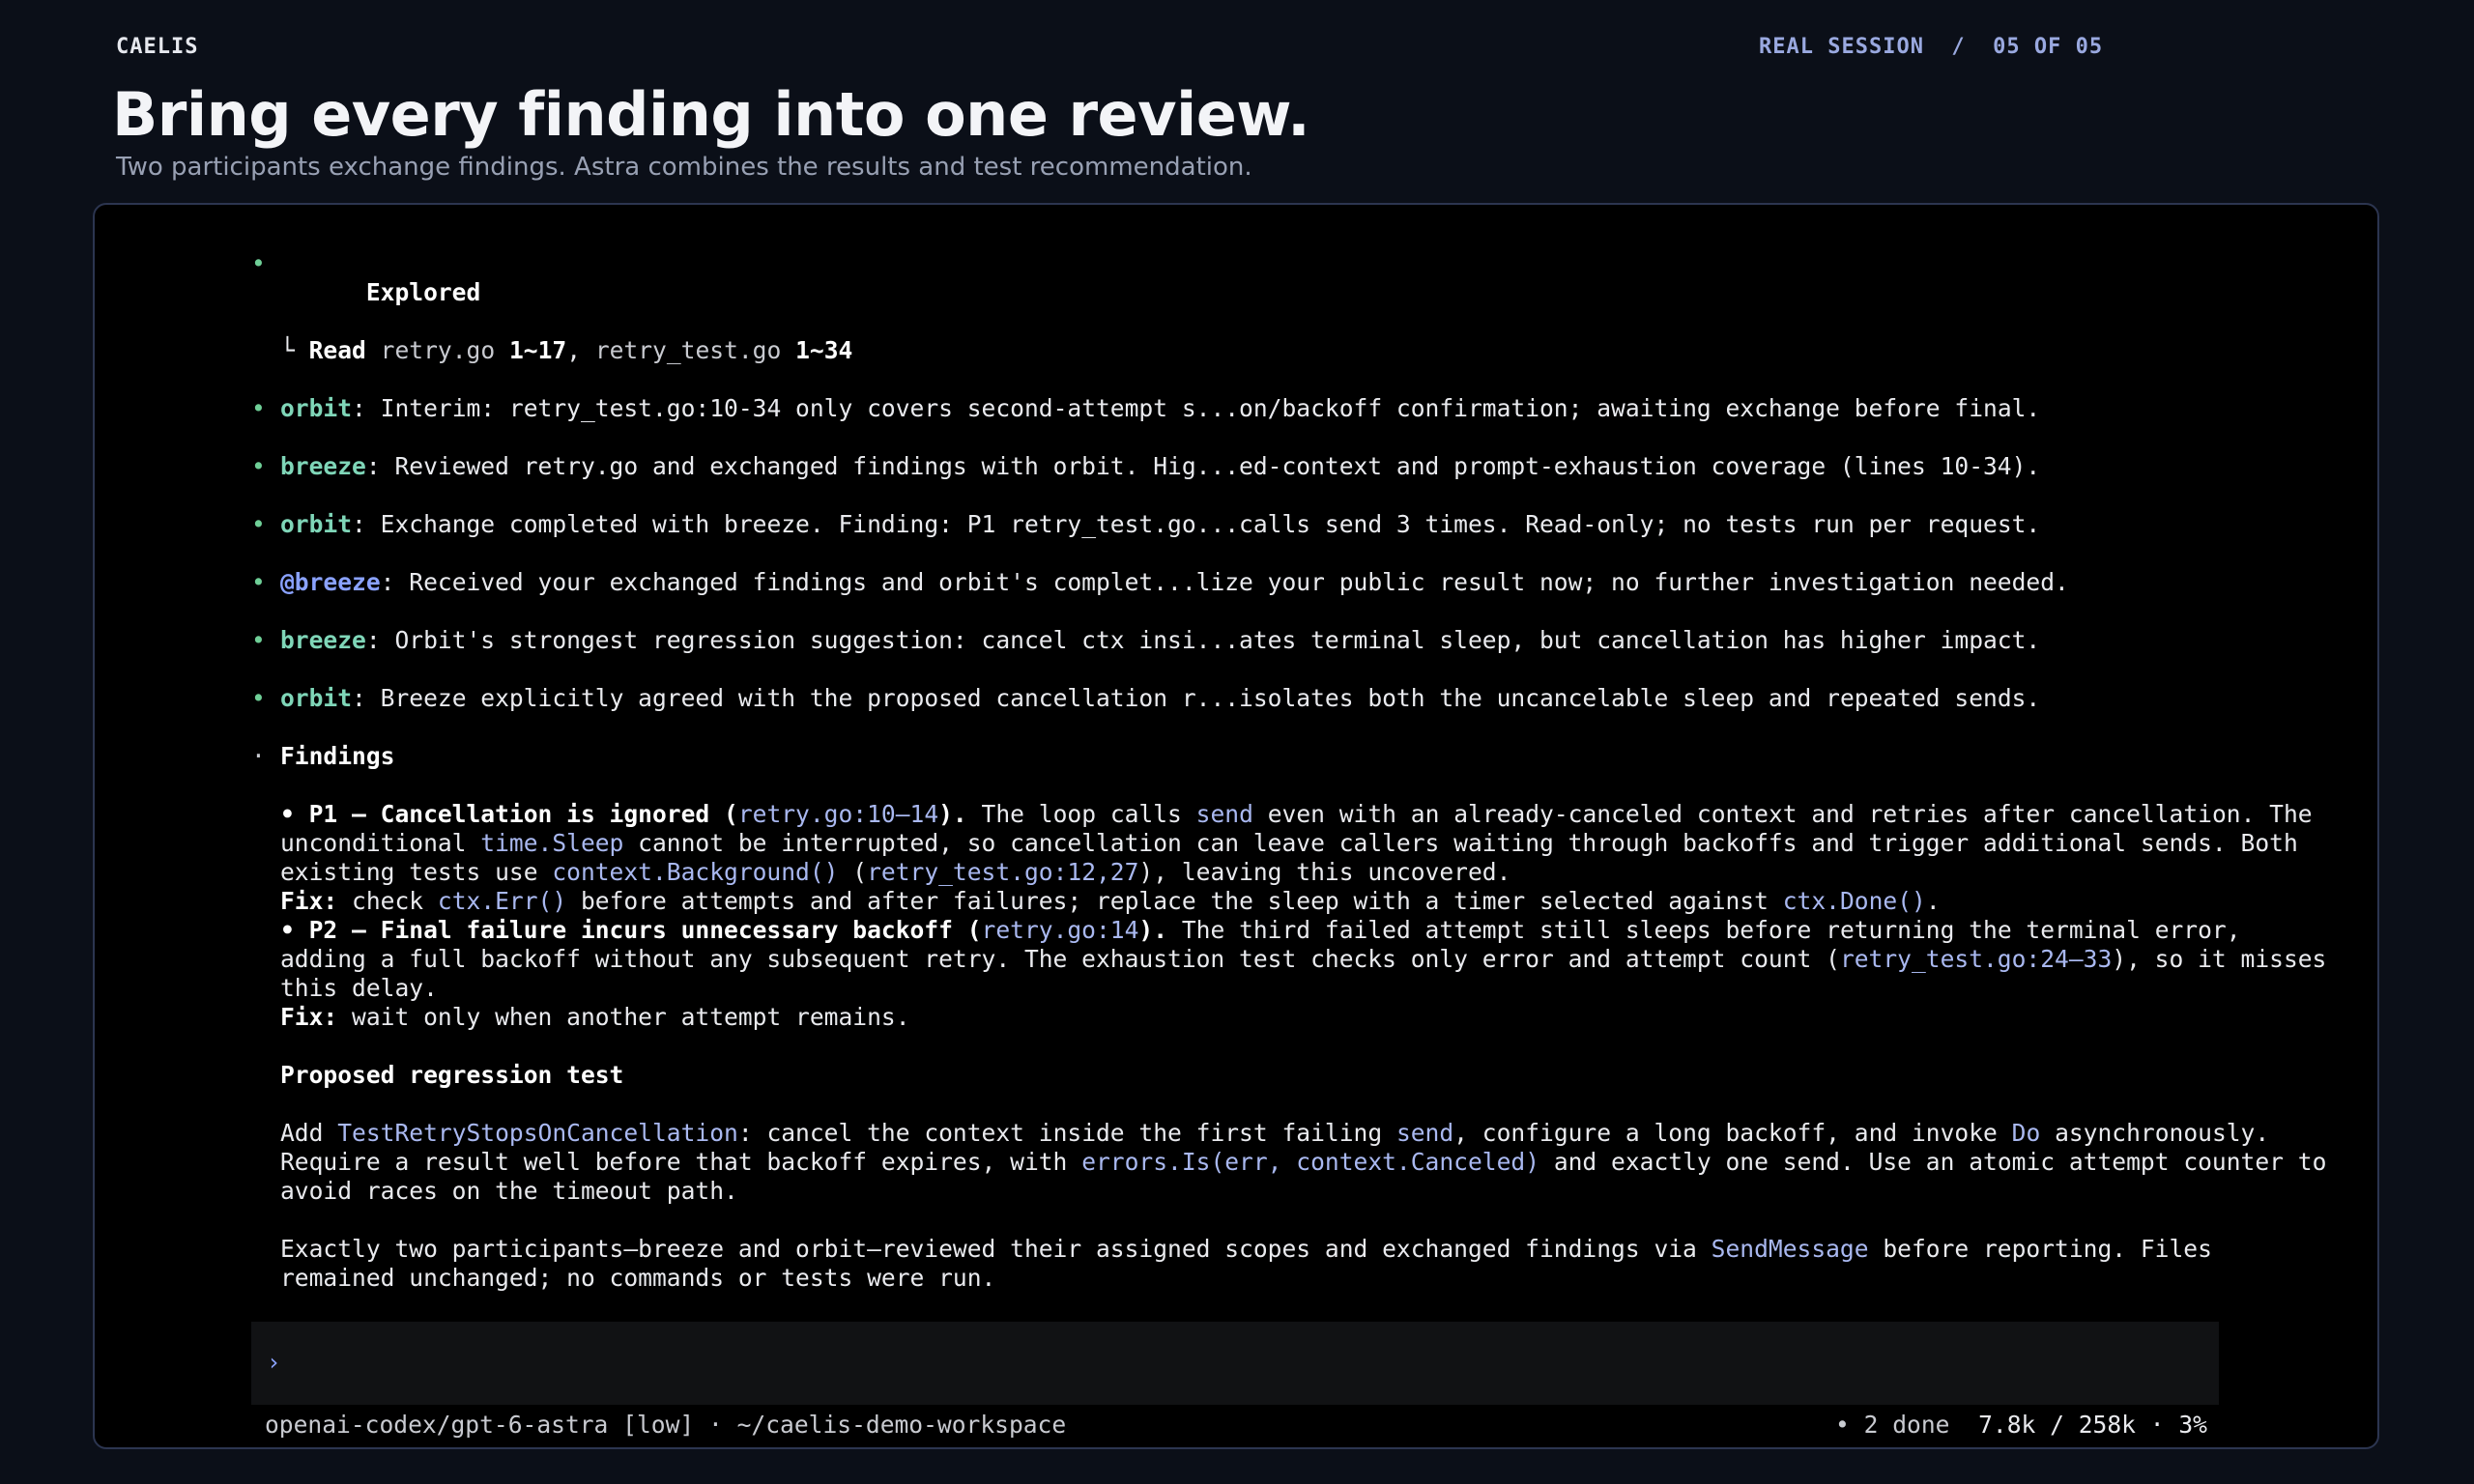  Describe the element at coordinates (452, 1075) in the screenshot. I see `regression-title: Proposed regression test` at that location.